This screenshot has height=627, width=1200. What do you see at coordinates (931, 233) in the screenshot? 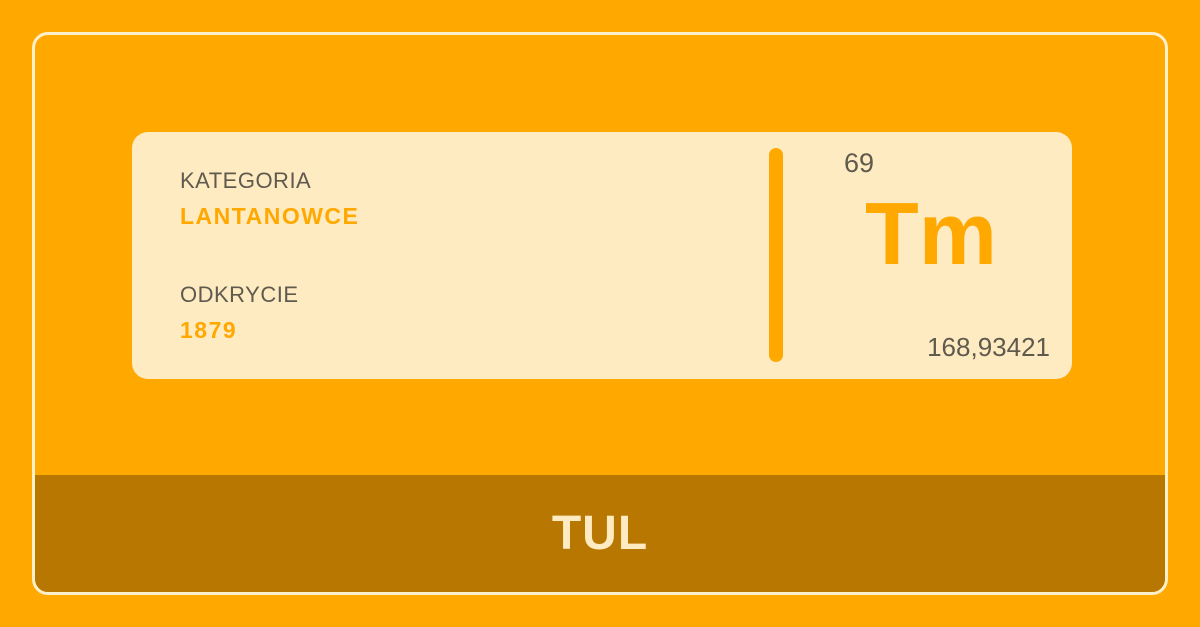
I see `element-symbol: Tm` at bounding box center [931, 233].